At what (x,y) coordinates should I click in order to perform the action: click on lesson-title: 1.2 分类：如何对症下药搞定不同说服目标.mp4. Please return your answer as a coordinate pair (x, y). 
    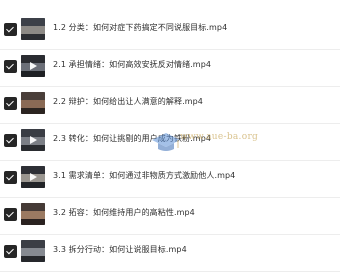
    Looking at the image, I should click on (140, 28).